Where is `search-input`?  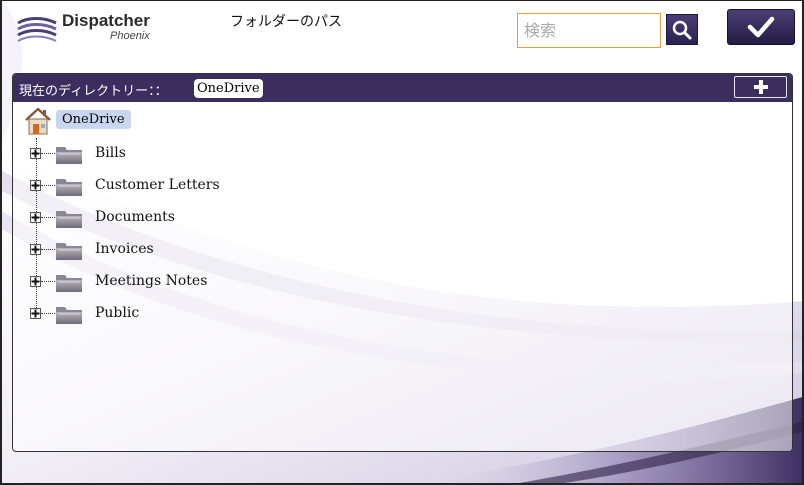
search-input is located at coordinates (589, 30).